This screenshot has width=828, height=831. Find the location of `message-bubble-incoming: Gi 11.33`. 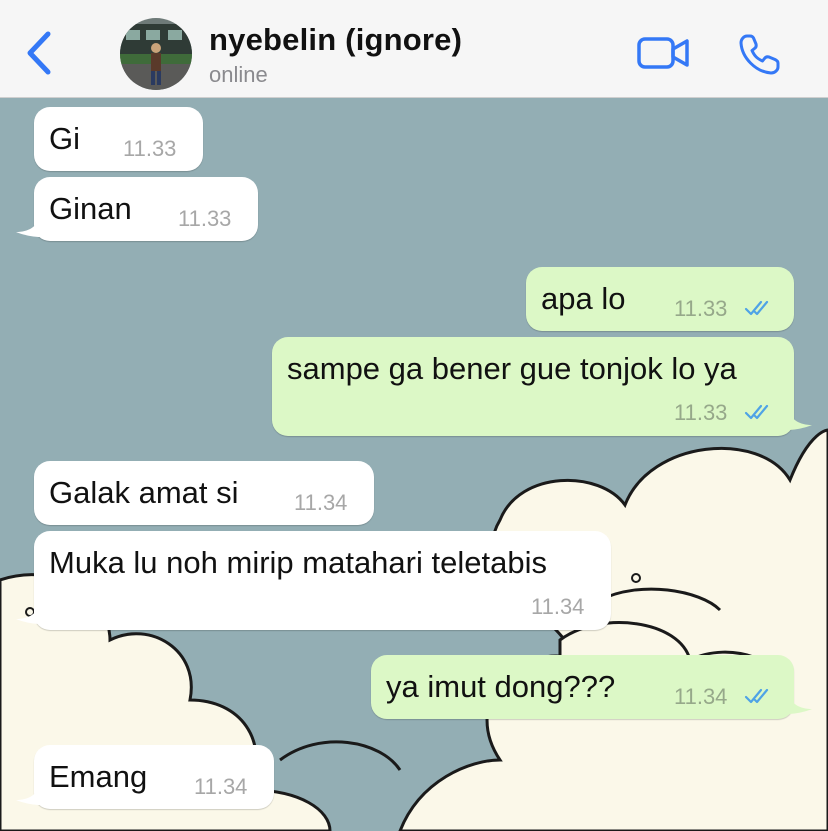

message-bubble-incoming: Gi 11.33 is located at coordinates (118, 139).